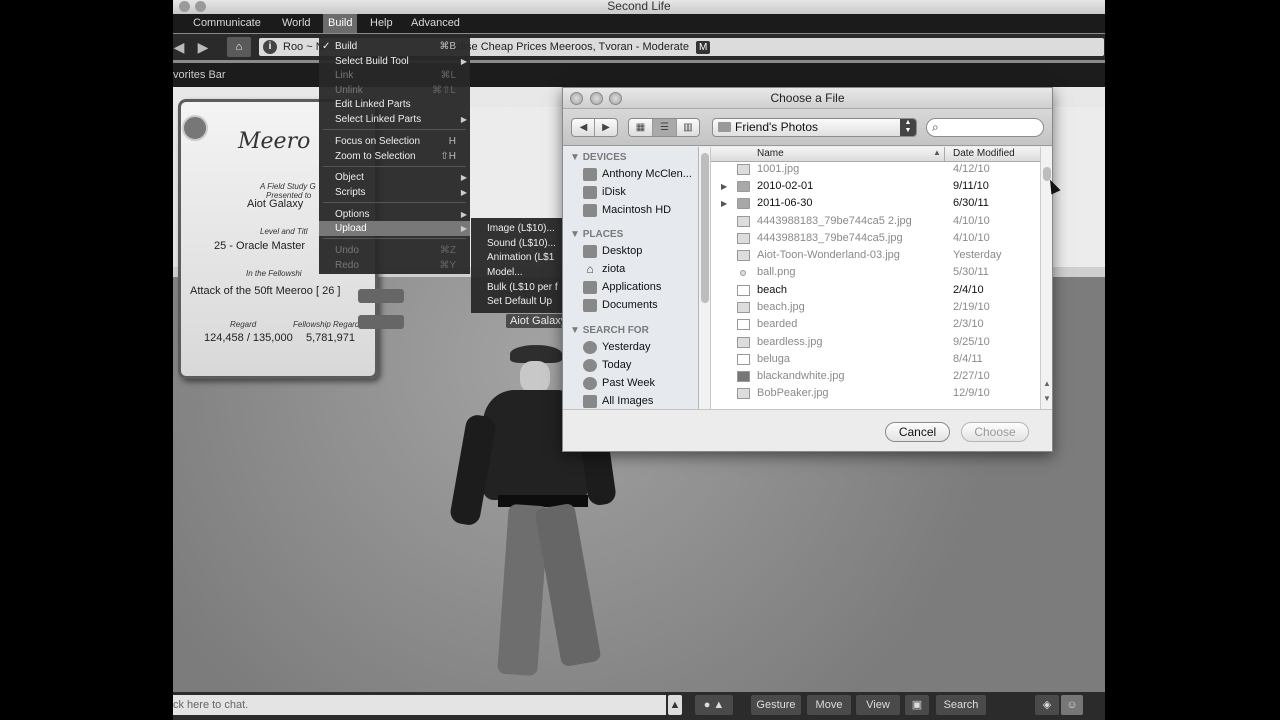  What do you see at coordinates (1047, 705) in the screenshot?
I see `mini-map-icon: ◈` at bounding box center [1047, 705].